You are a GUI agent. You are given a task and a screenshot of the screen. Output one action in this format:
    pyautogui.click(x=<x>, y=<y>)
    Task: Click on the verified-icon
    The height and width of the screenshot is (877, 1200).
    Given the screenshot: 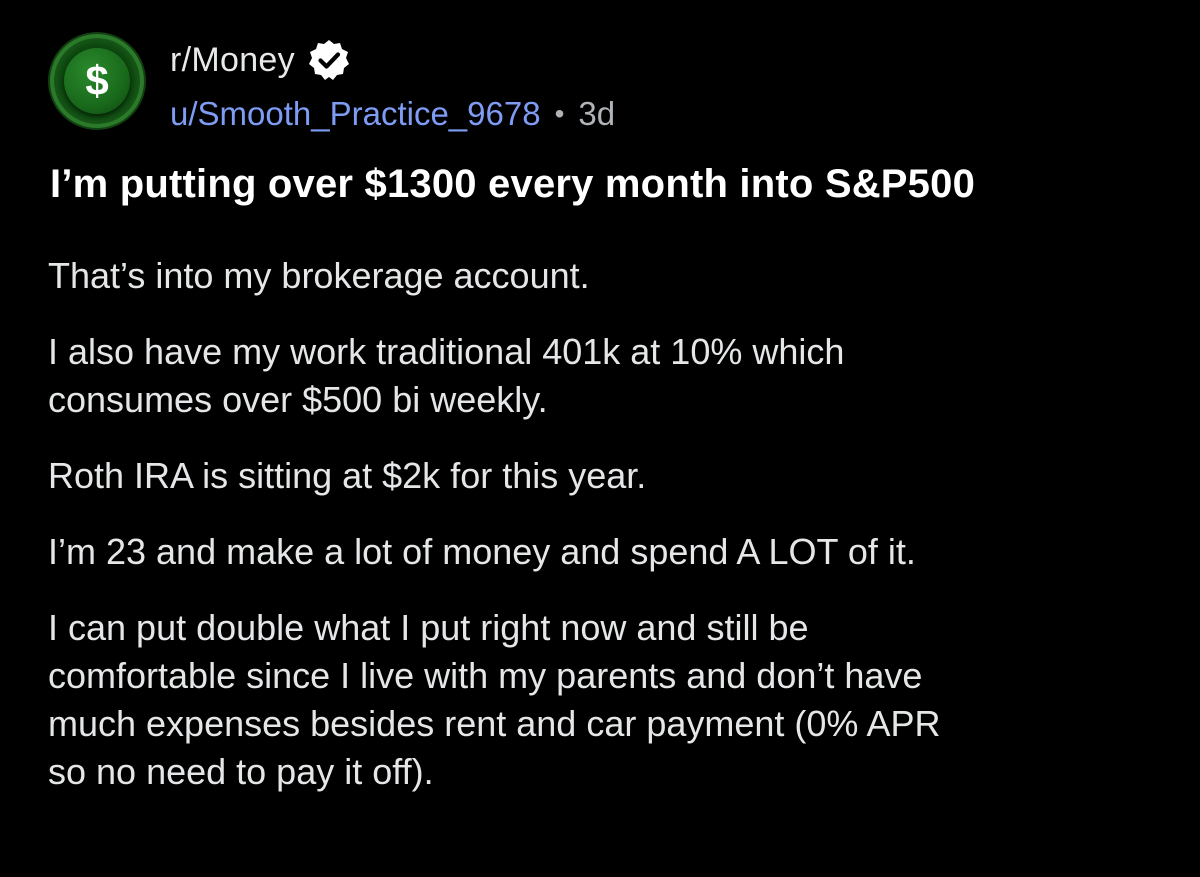 What is the action you would take?
    pyautogui.click(x=328, y=60)
    